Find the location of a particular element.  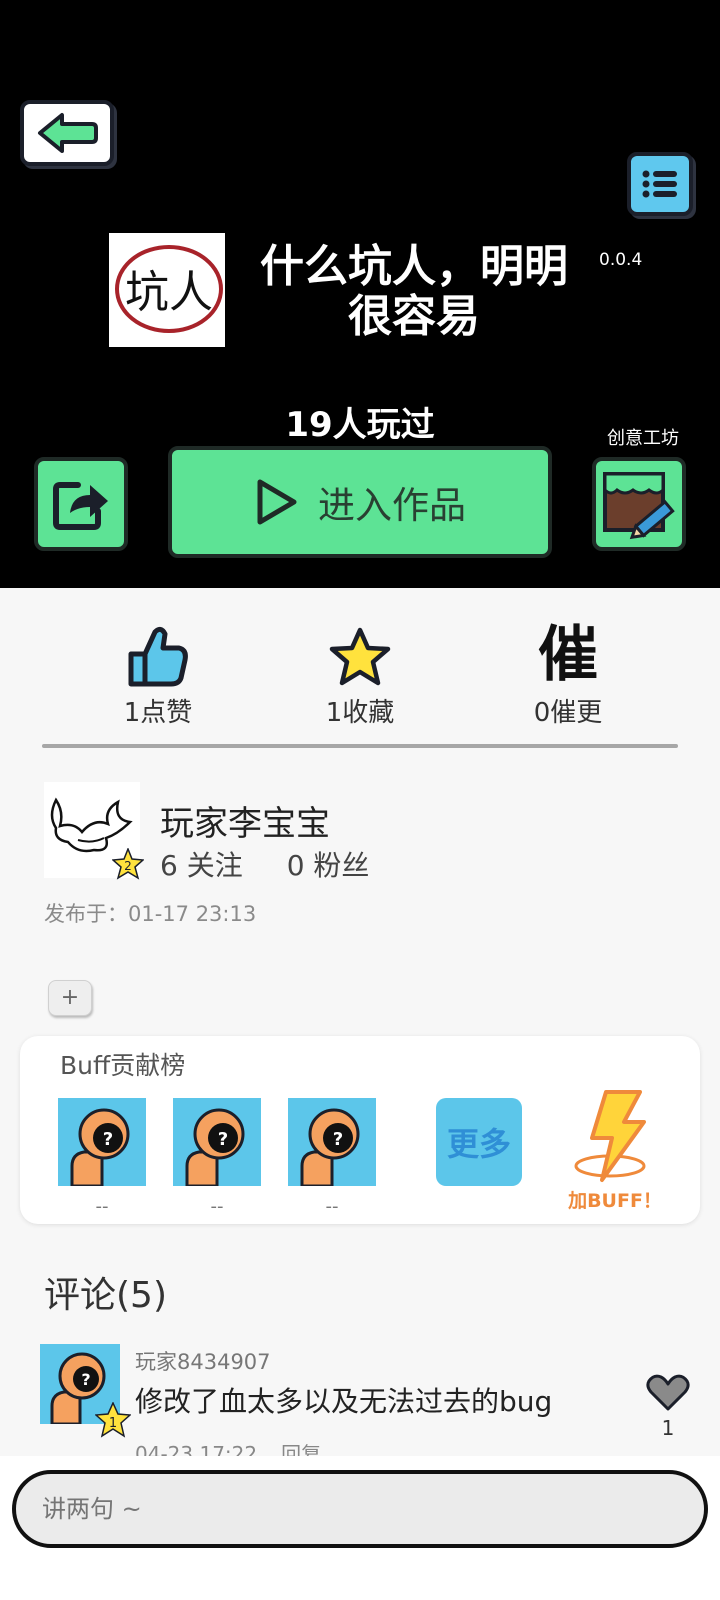

favorite-stat-button: 1收藏 is located at coordinates (360, 675).